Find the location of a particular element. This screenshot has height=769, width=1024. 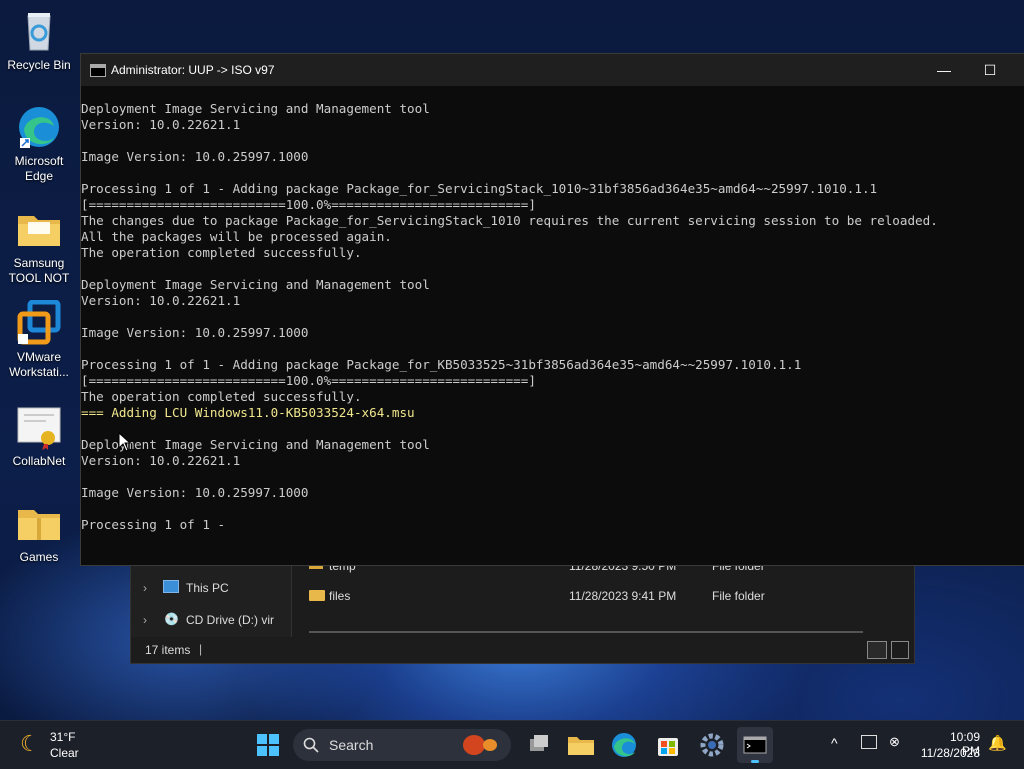

windows-logo-icon is located at coordinates (268, 745).